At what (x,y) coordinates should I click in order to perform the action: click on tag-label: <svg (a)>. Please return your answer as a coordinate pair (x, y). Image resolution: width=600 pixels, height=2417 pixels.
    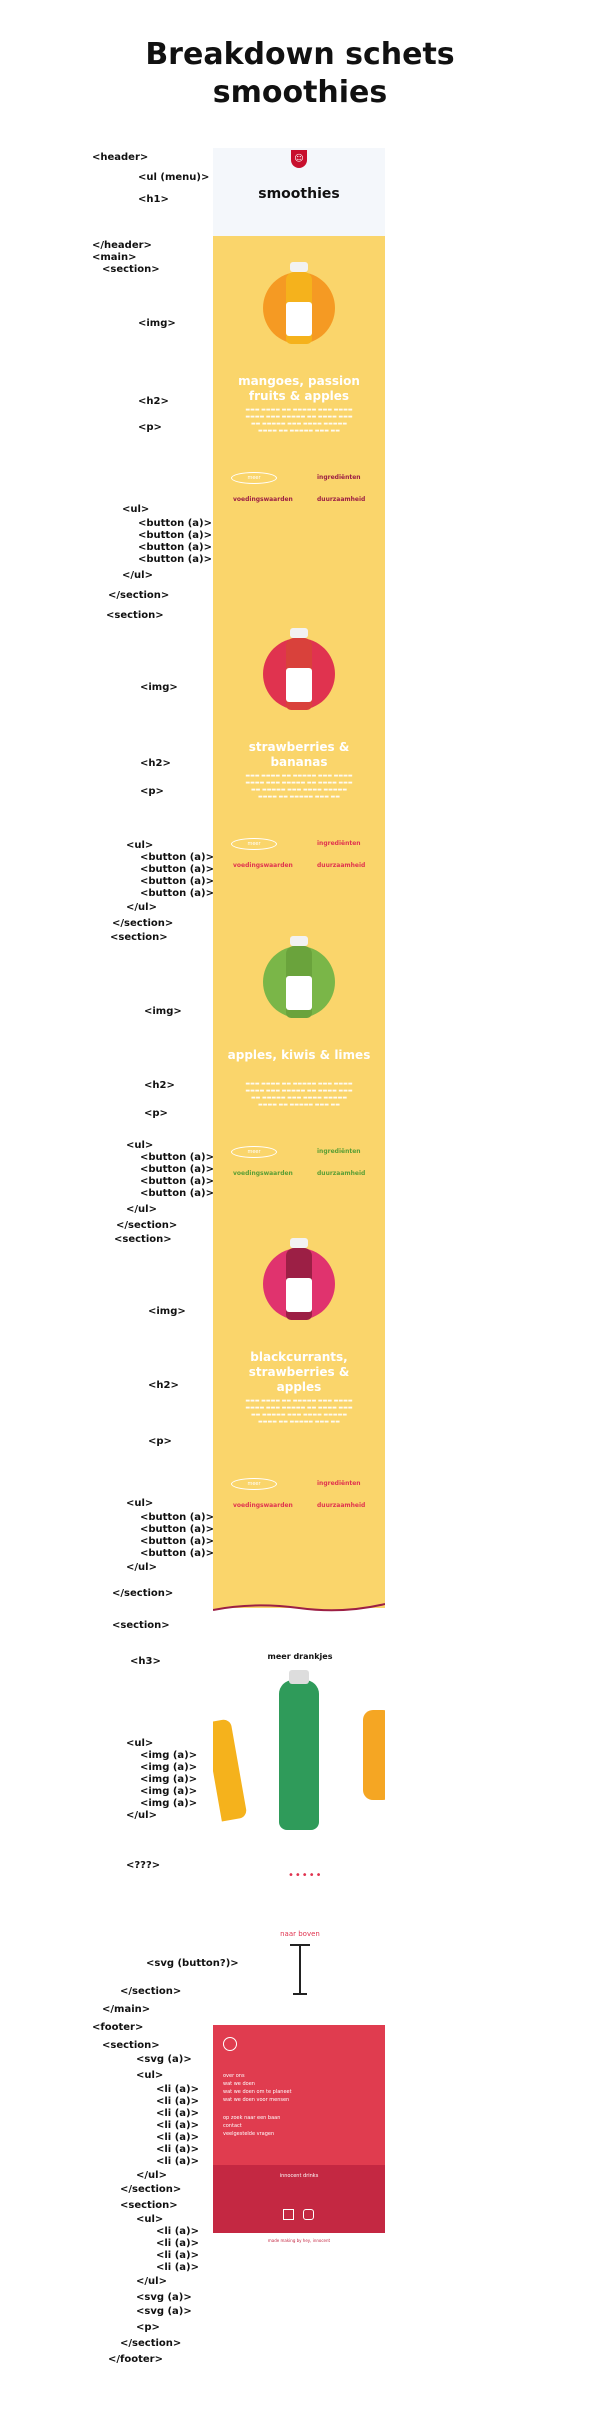
    Looking at the image, I should click on (164, 2297).